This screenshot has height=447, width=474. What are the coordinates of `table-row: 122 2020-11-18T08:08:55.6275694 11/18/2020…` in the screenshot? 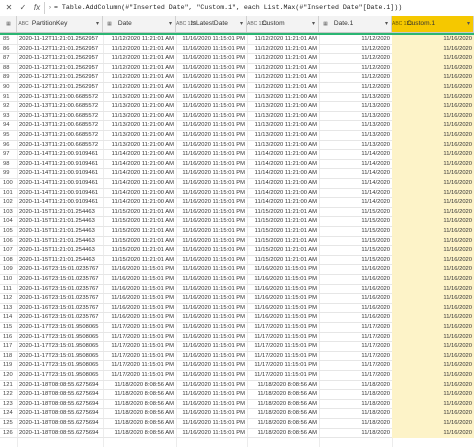 It's located at (237, 395).